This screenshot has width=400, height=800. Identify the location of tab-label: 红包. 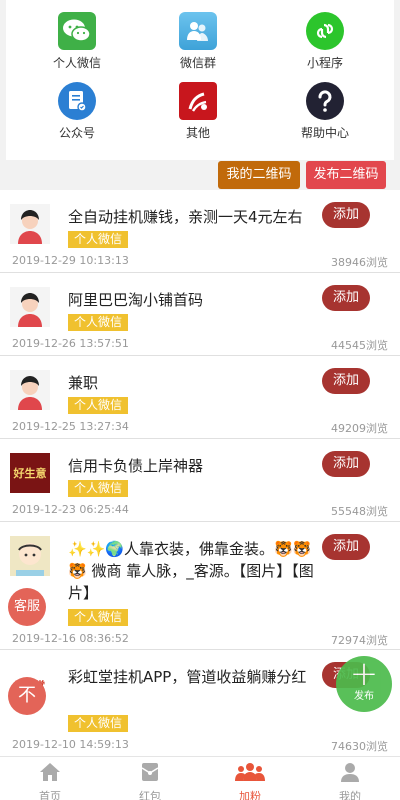
(150, 795).